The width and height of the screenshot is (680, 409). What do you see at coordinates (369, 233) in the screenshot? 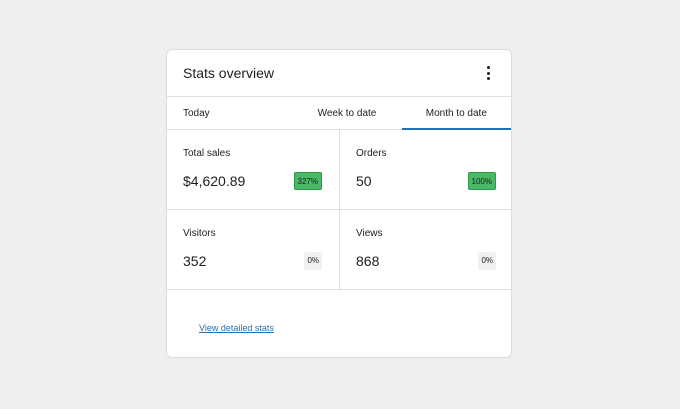
I see `stat-label: Views` at bounding box center [369, 233].